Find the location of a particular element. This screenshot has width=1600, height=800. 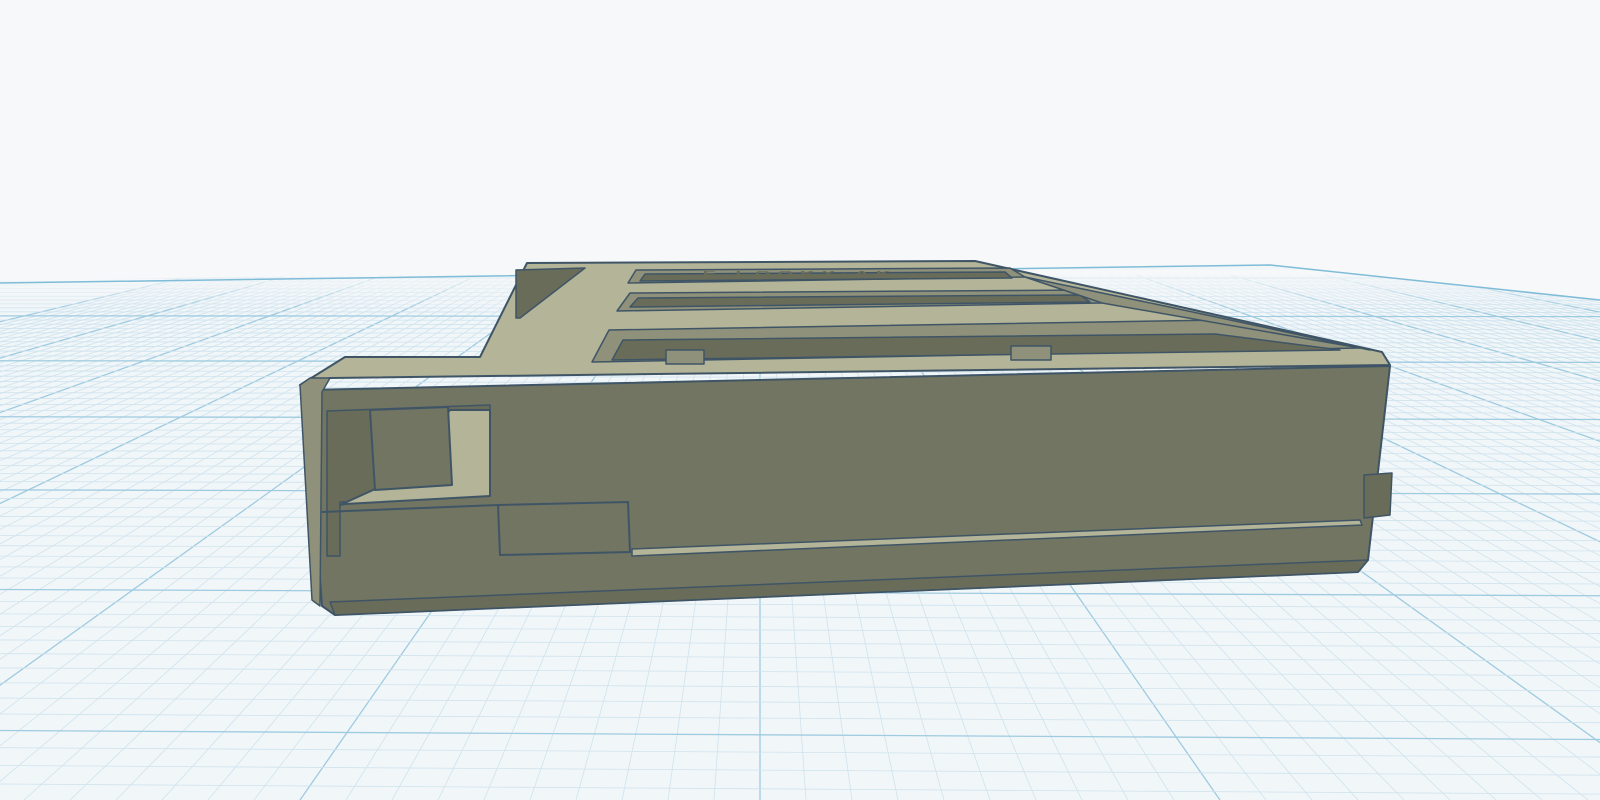

model-post-left is located at coordinates (685, 357).